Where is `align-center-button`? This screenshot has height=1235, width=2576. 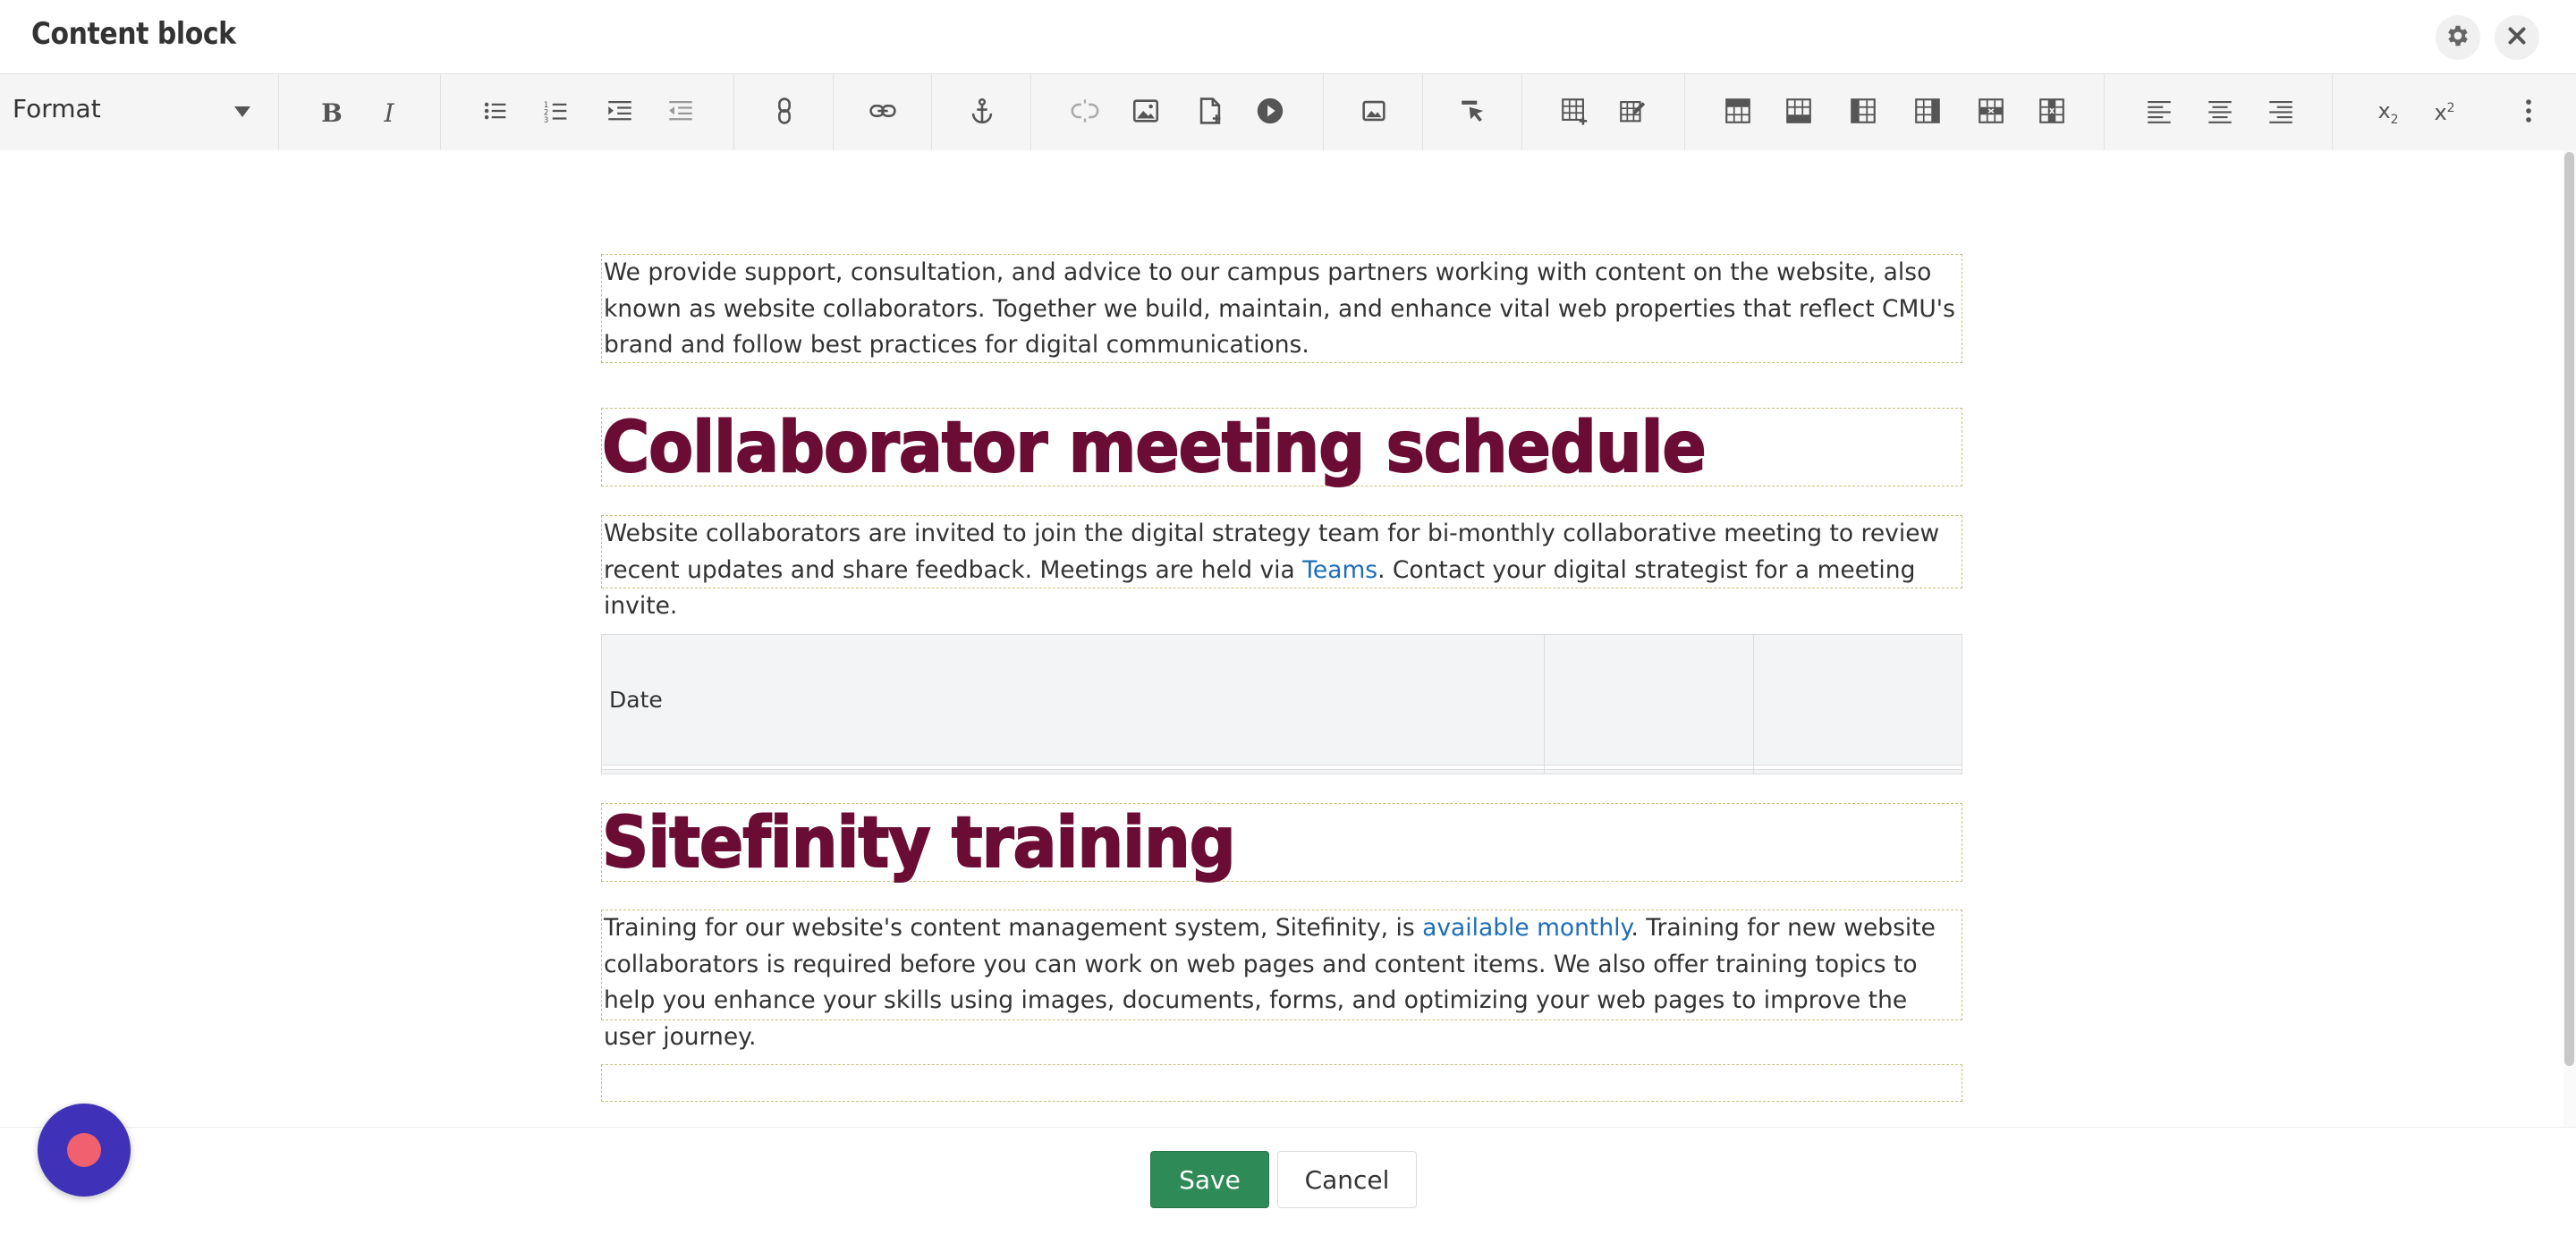 align-center-button is located at coordinates (2220, 113).